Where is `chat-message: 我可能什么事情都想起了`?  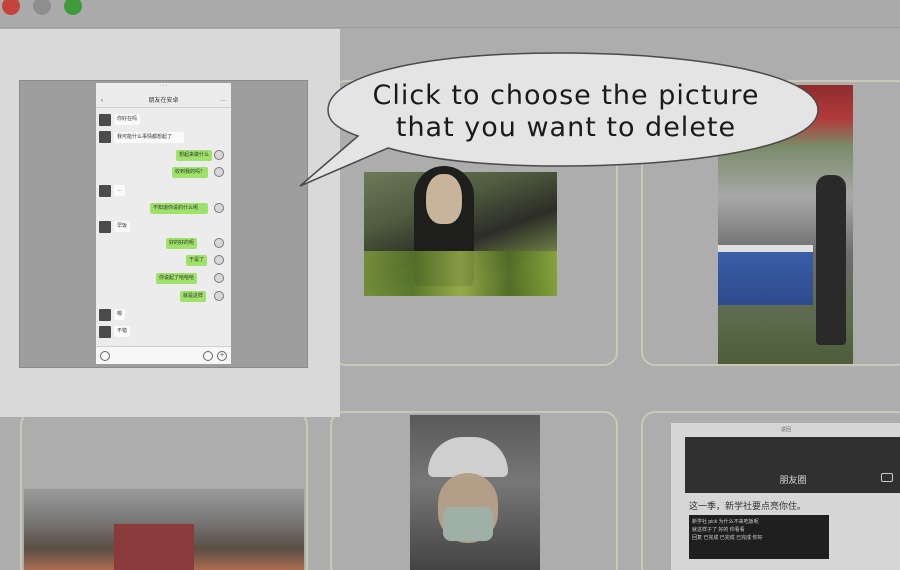 chat-message: 我可能什么事情都想起了 is located at coordinates (149, 137).